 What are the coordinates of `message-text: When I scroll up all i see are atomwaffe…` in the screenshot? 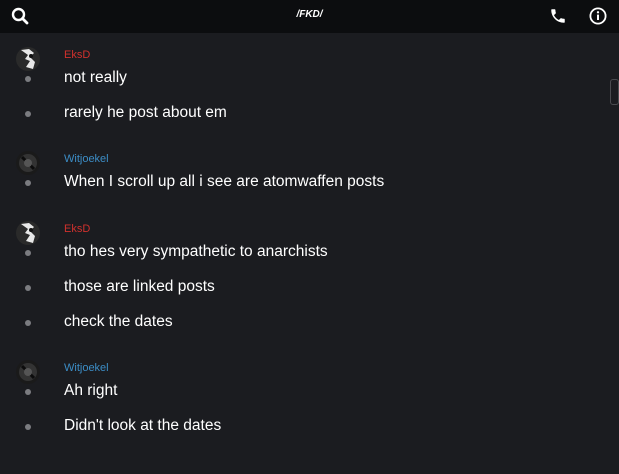 It's located at (224, 181).